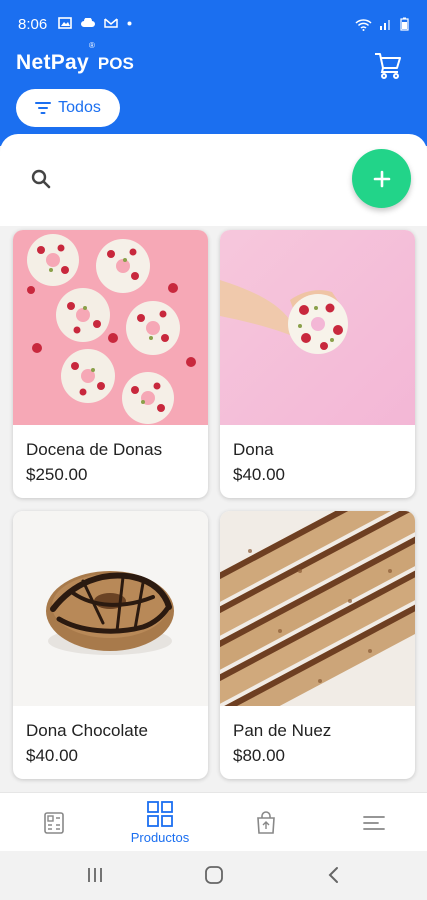 This screenshot has width=427, height=900. I want to click on nav-item-register, so click(54, 822).